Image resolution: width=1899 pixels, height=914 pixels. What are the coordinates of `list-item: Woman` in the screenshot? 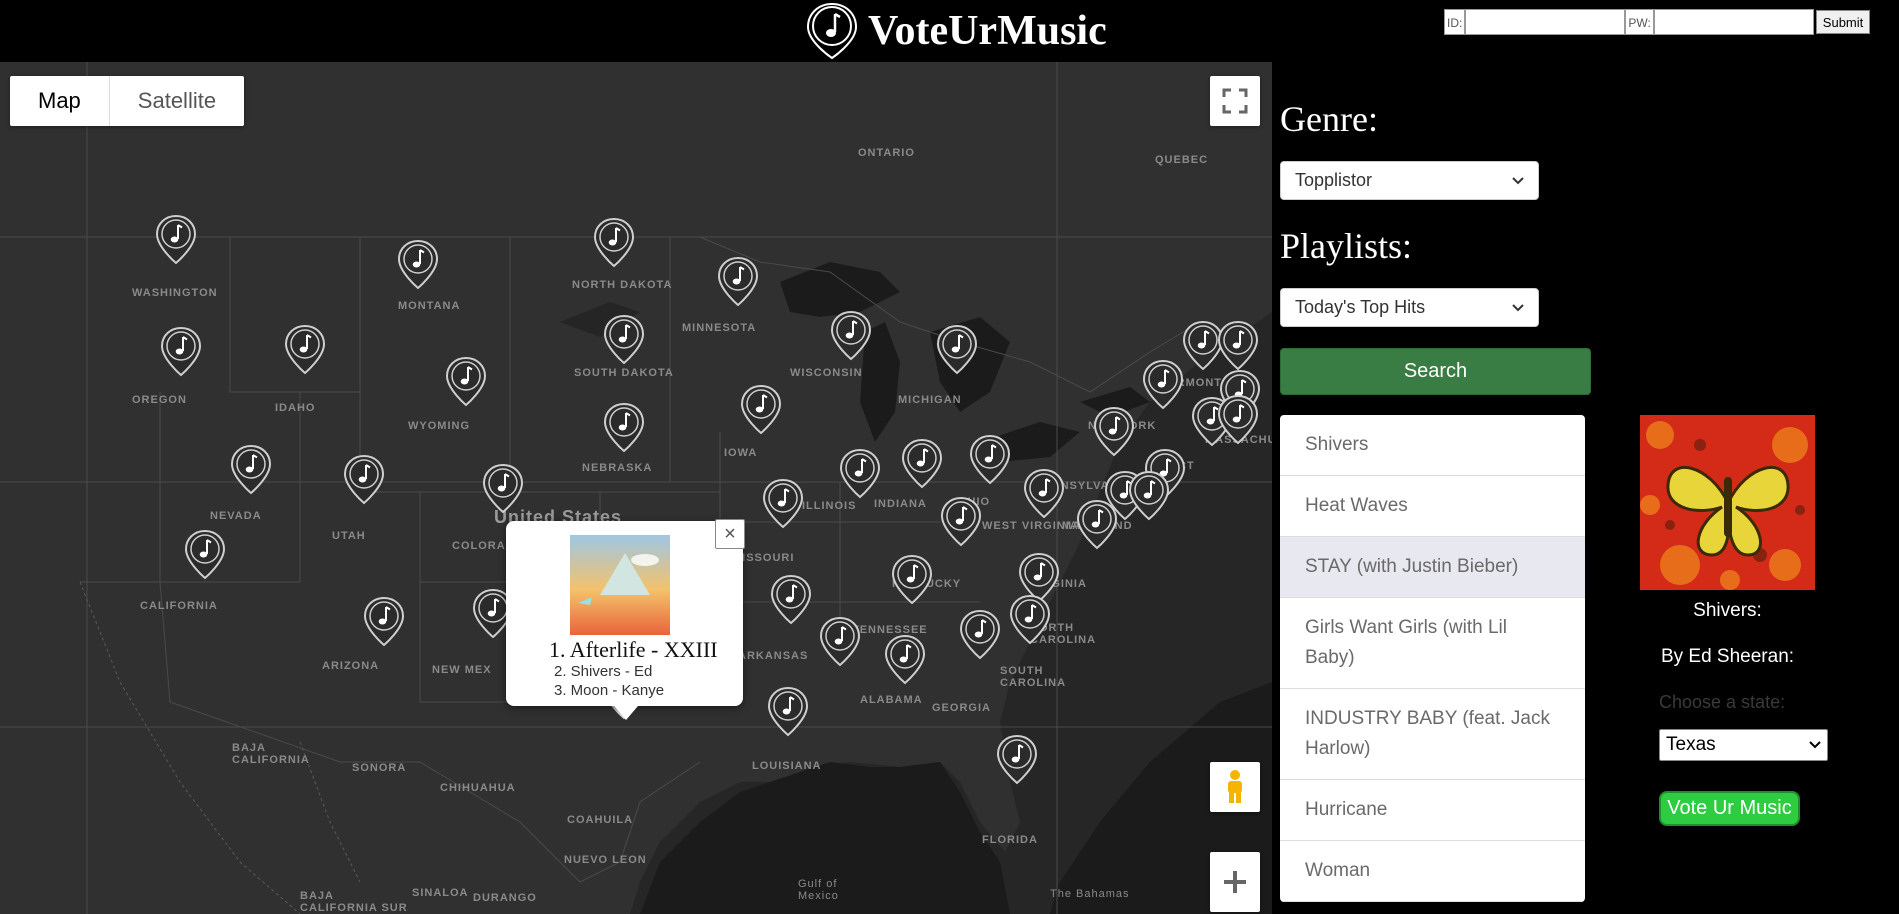 It's located at (1432, 871).